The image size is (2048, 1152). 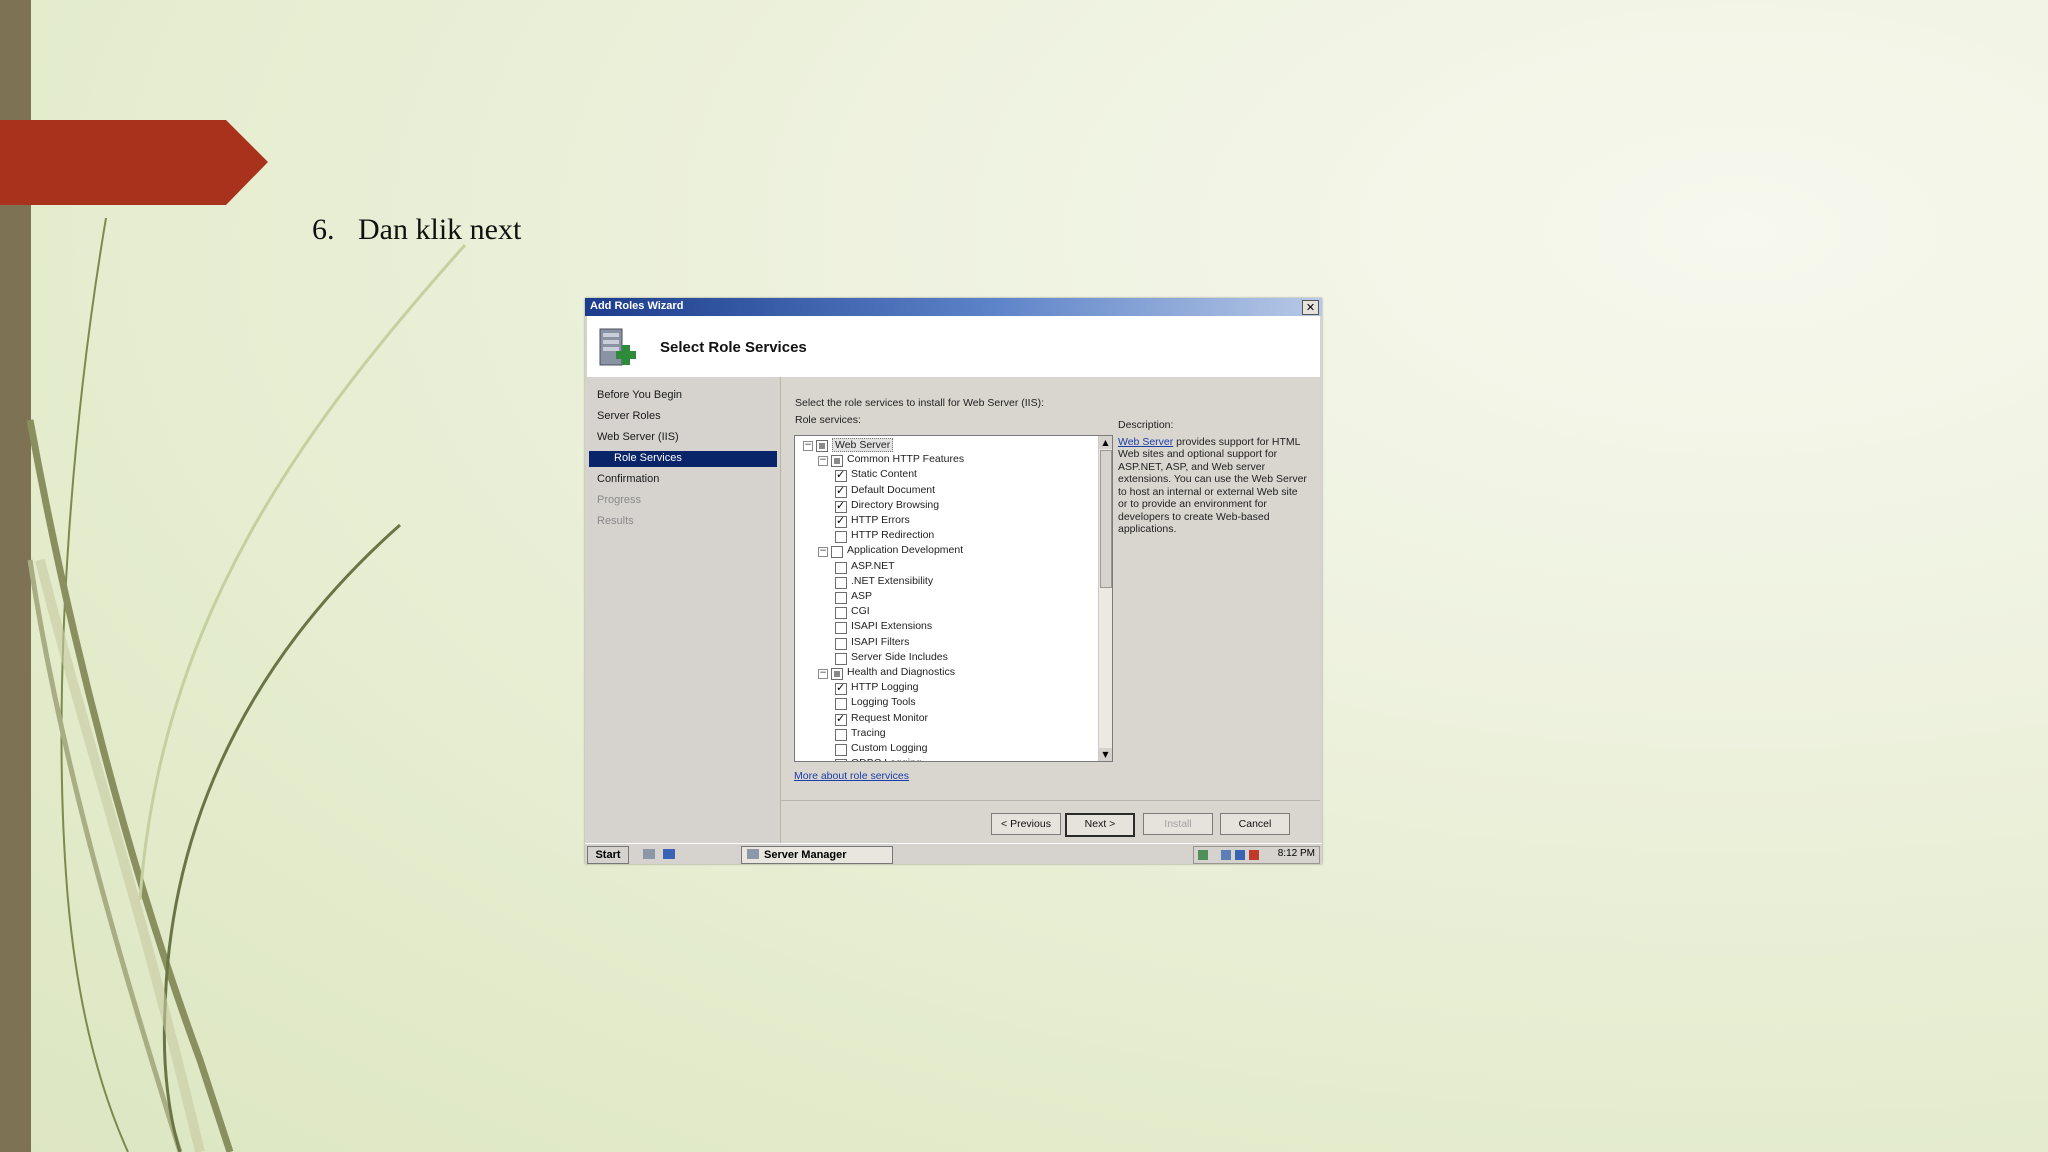 What do you see at coordinates (1106, 519) in the screenshot?
I see `scroll-thumb` at bounding box center [1106, 519].